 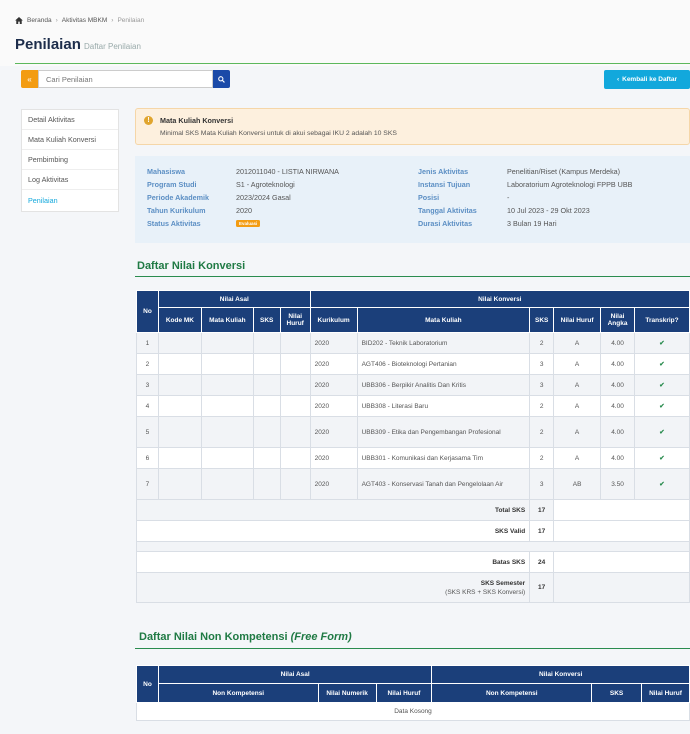 What do you see at coordinates (413, 711) in the screenshot?
I see `empty-state: Data Kosong` at bounding box center [413, 711].